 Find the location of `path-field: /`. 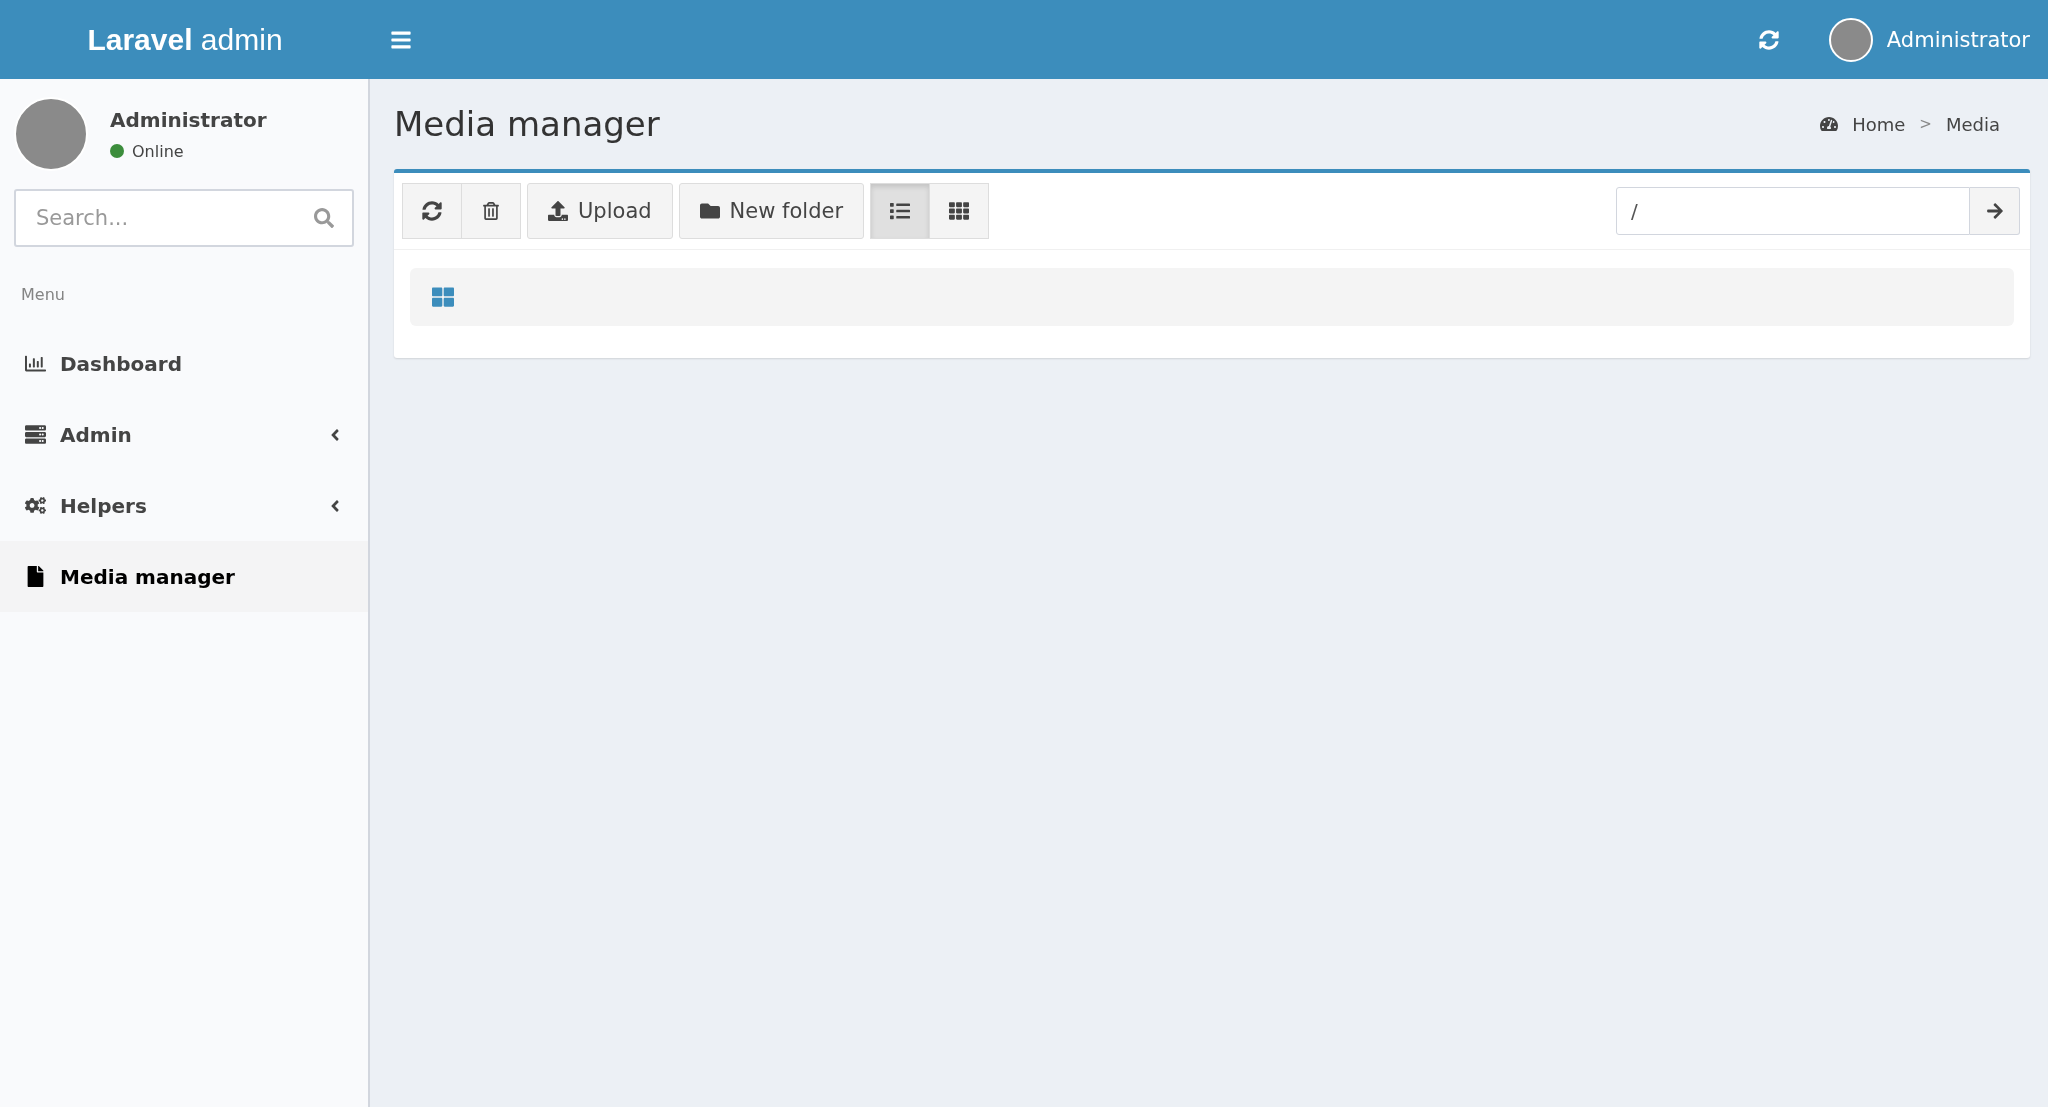

path-field: / is located at coordinates (1793, 211).